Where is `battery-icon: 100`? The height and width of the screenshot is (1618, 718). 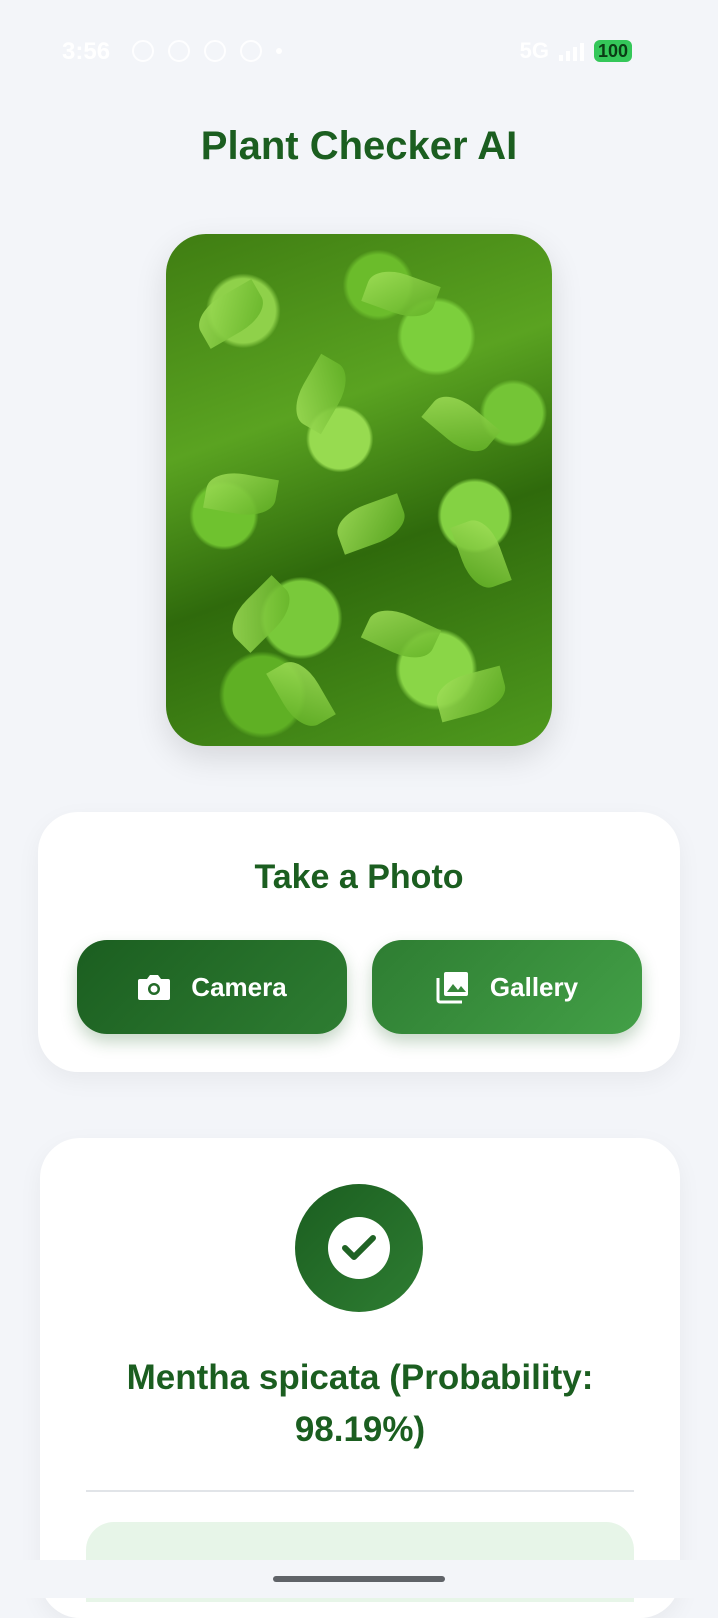 battery-icon: 100 is located at coordinates (612, 51).